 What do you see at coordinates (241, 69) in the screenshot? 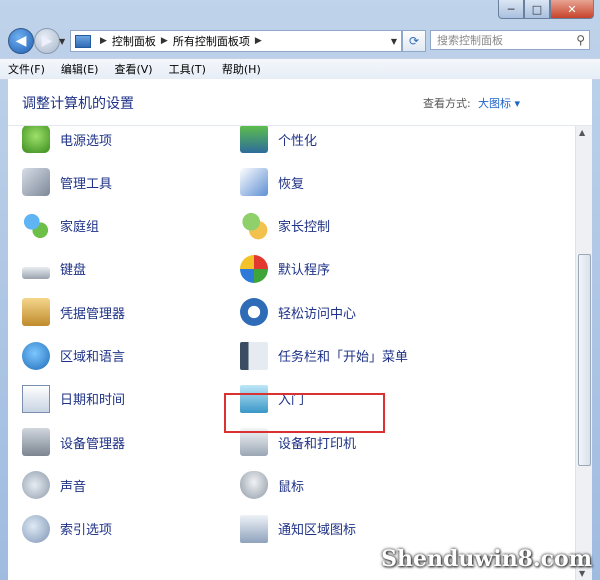
I see `menu-help: 帮助(H)` at bounding box center [241, 69].